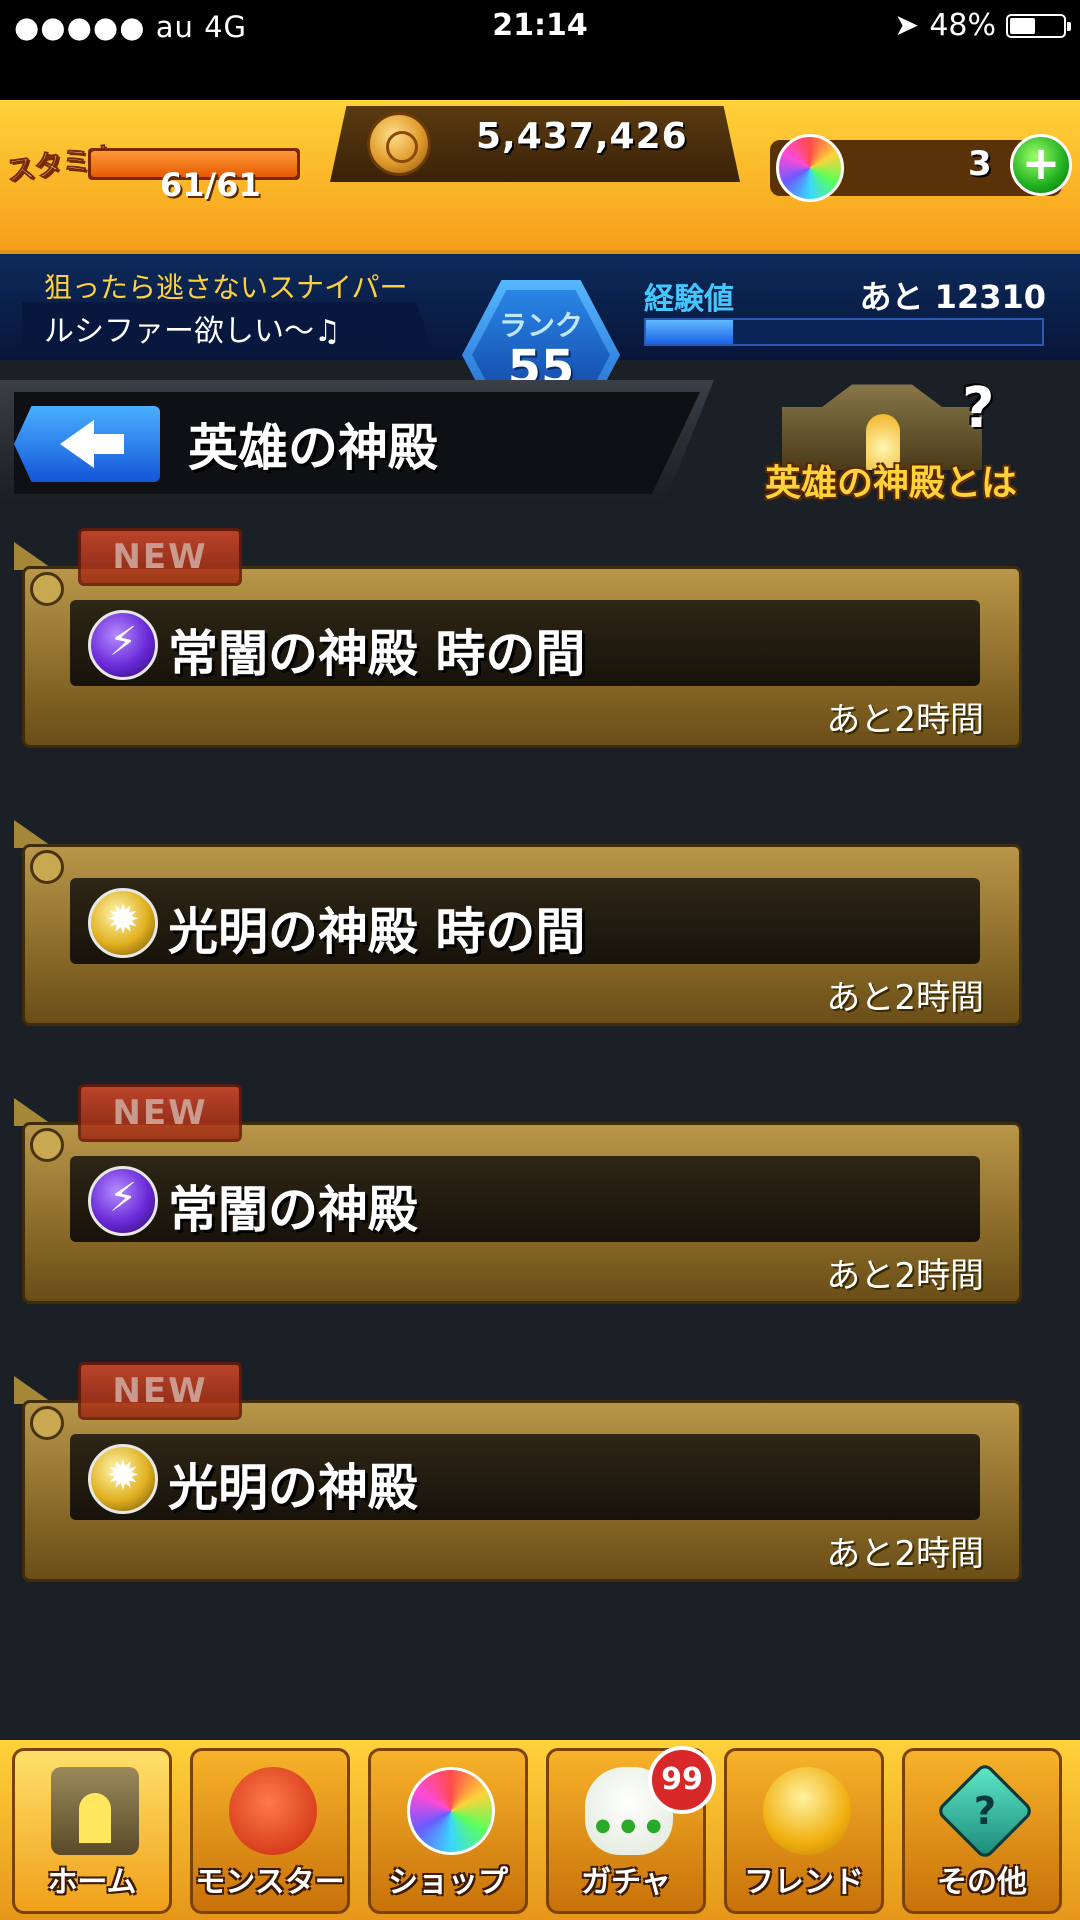 The image size is (1080, 1920). Describe the element at coordinates (377, 932) in the screenshot. I see `dungeon-name: 光明の神殿 時の間` at that location.